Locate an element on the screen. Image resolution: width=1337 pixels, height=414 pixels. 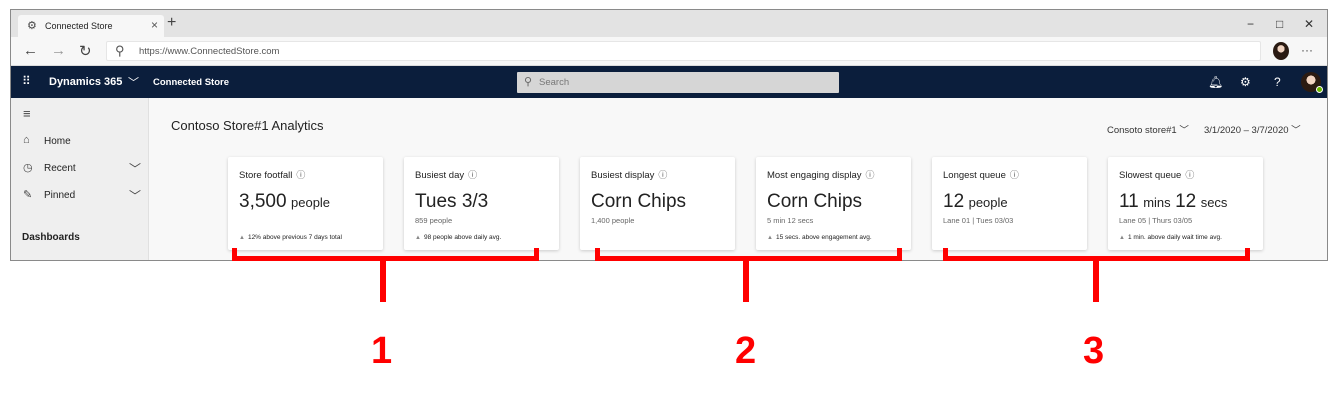
card-title: Most engaging display ⓘ is located at coordinates (821, 174).